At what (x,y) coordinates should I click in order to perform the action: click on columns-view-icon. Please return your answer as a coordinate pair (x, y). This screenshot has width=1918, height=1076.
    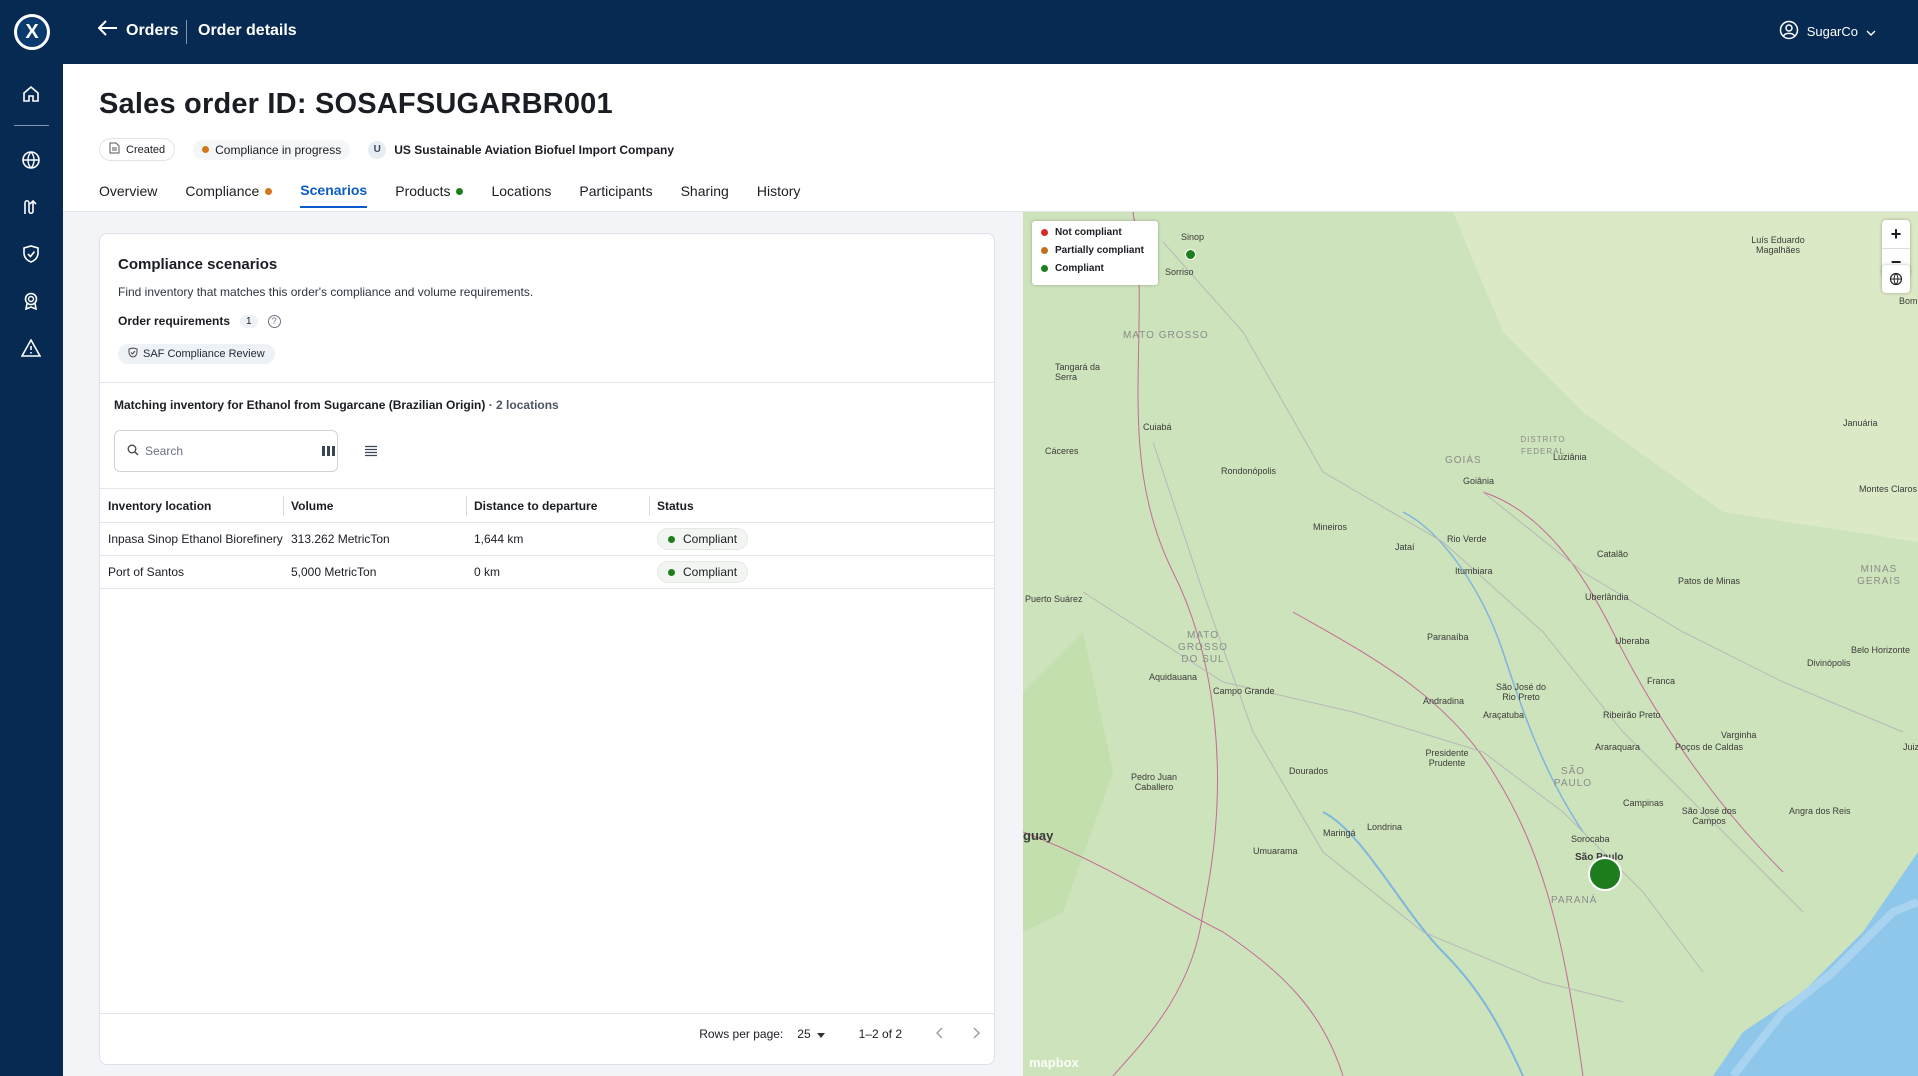
    Looking at the image, I should click on (329, 451).